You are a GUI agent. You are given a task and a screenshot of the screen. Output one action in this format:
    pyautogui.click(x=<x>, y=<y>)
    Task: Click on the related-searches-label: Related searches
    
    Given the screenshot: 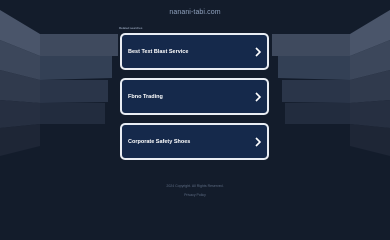 What is the action you would take?
    pyautogui.click(x=131, y=28)
    